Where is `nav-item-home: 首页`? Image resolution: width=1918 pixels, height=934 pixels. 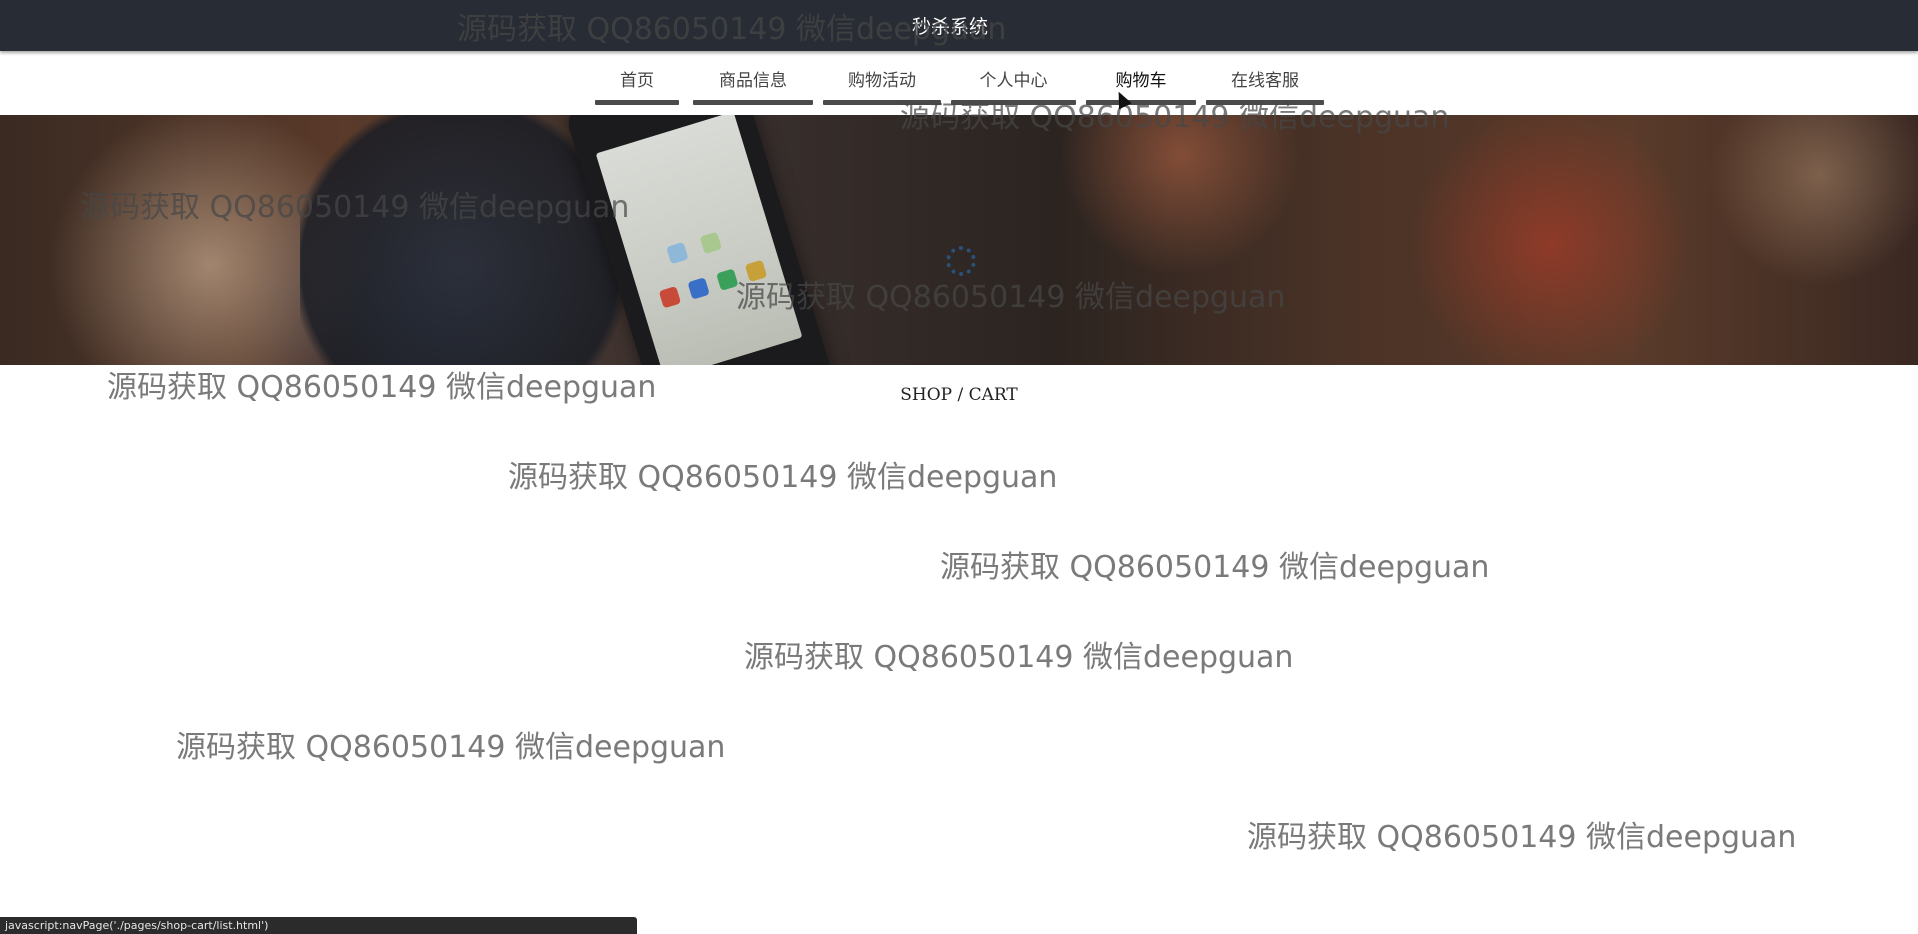 nav-item-home: 首页 is located at coordinates (637, 88).